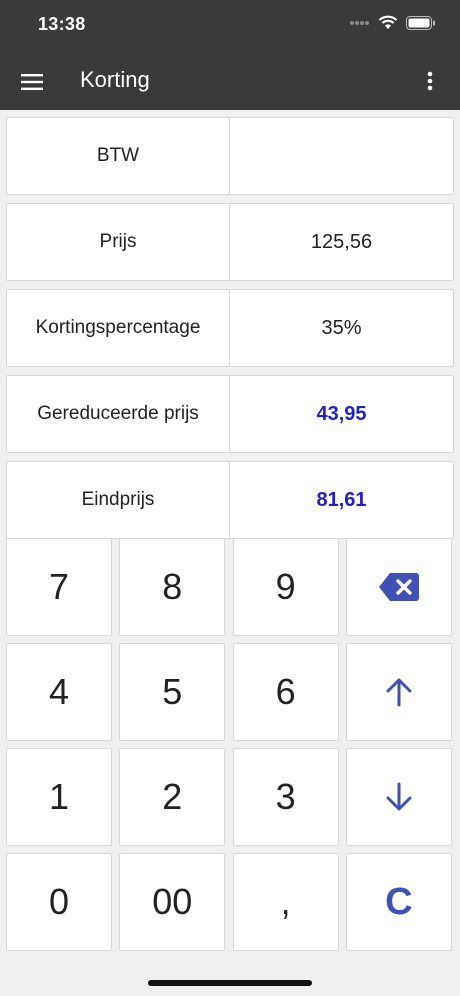 The image size is (460, 996). I want to click on page-title: Korting, so click(115, 79).